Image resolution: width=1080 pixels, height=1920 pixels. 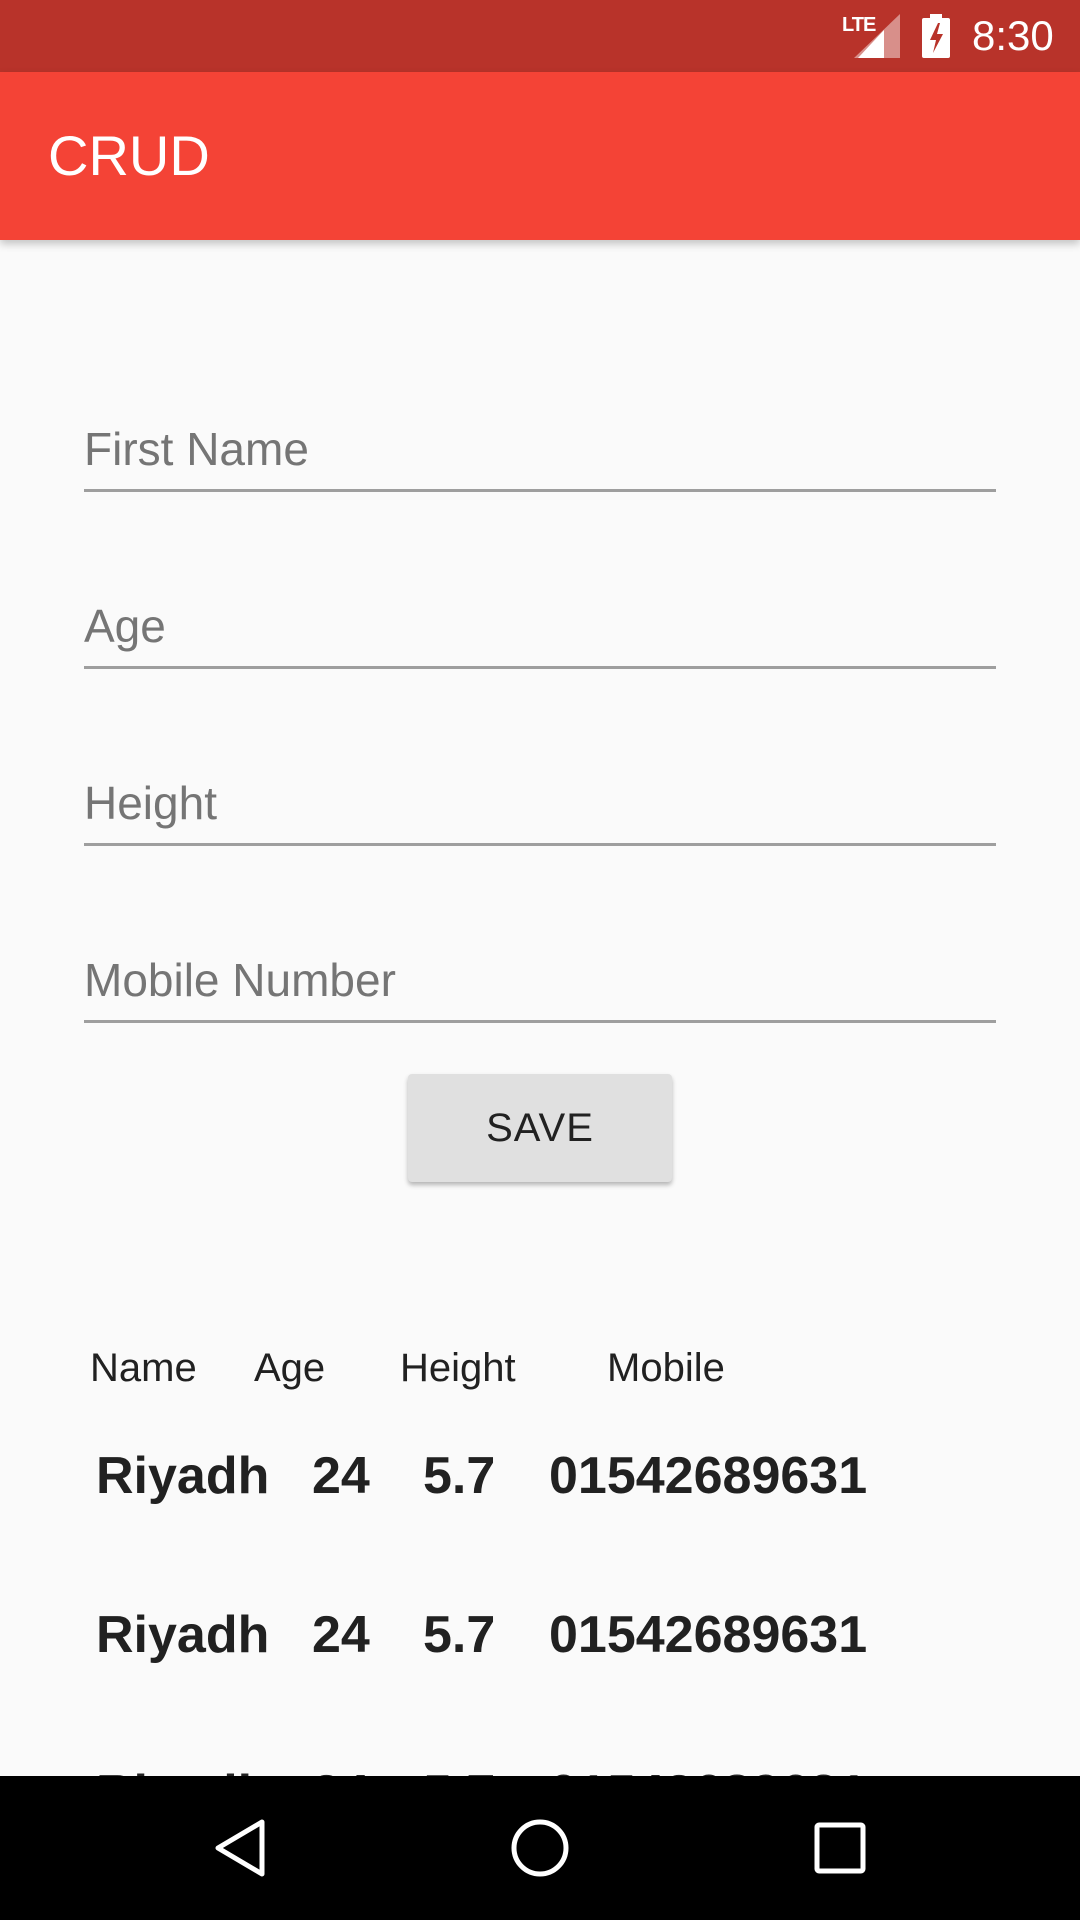 I want to click on back-button, so click(x=240, y=1848).